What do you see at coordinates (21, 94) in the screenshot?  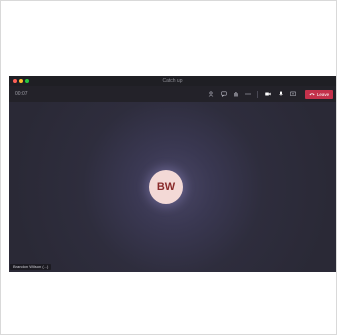 I see `call-timer: 00:07` at bounding box center [21, 94].